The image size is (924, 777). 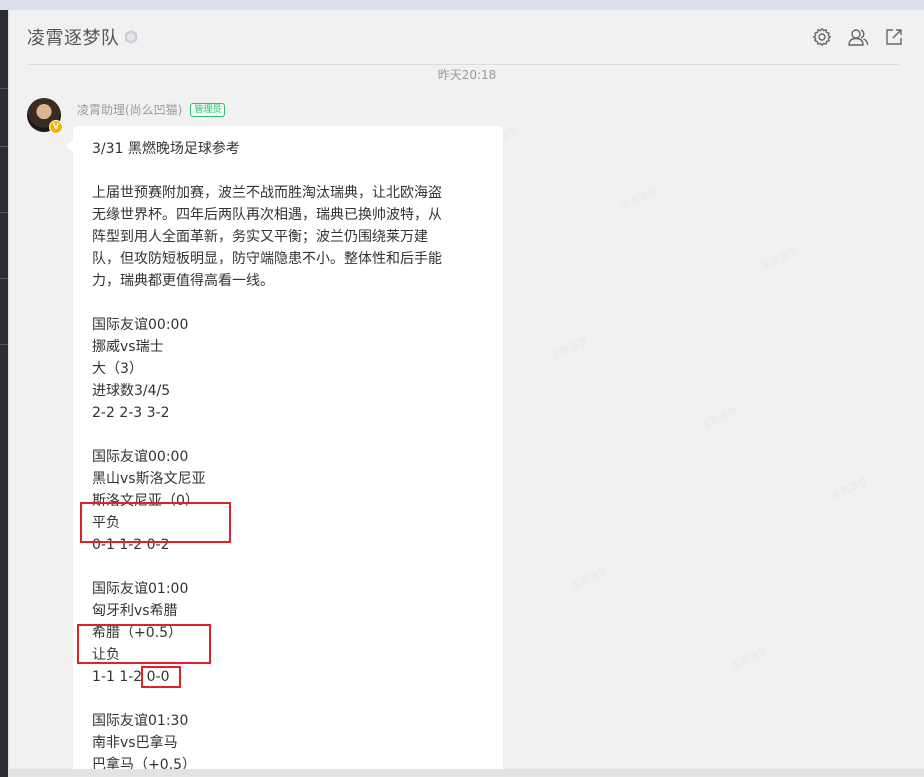 I want to click on admin-badge: 管理员, so click(x=208, y=109).